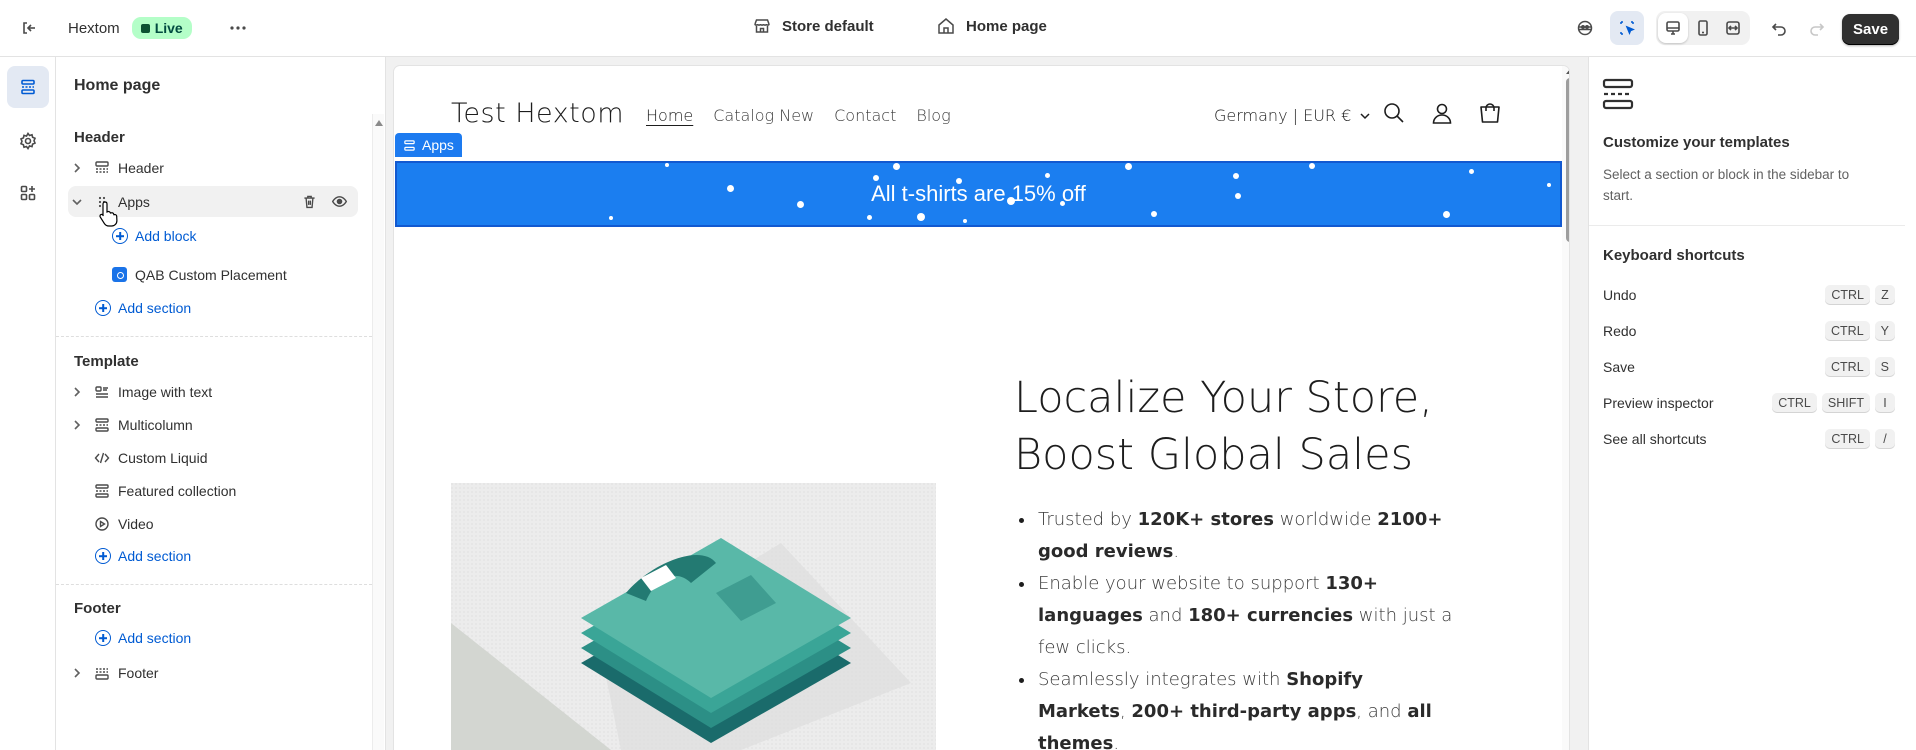  Describe the element at coordinates (163, 457) in the screenshot. I see `section-label: Custom Liquid` at that location.